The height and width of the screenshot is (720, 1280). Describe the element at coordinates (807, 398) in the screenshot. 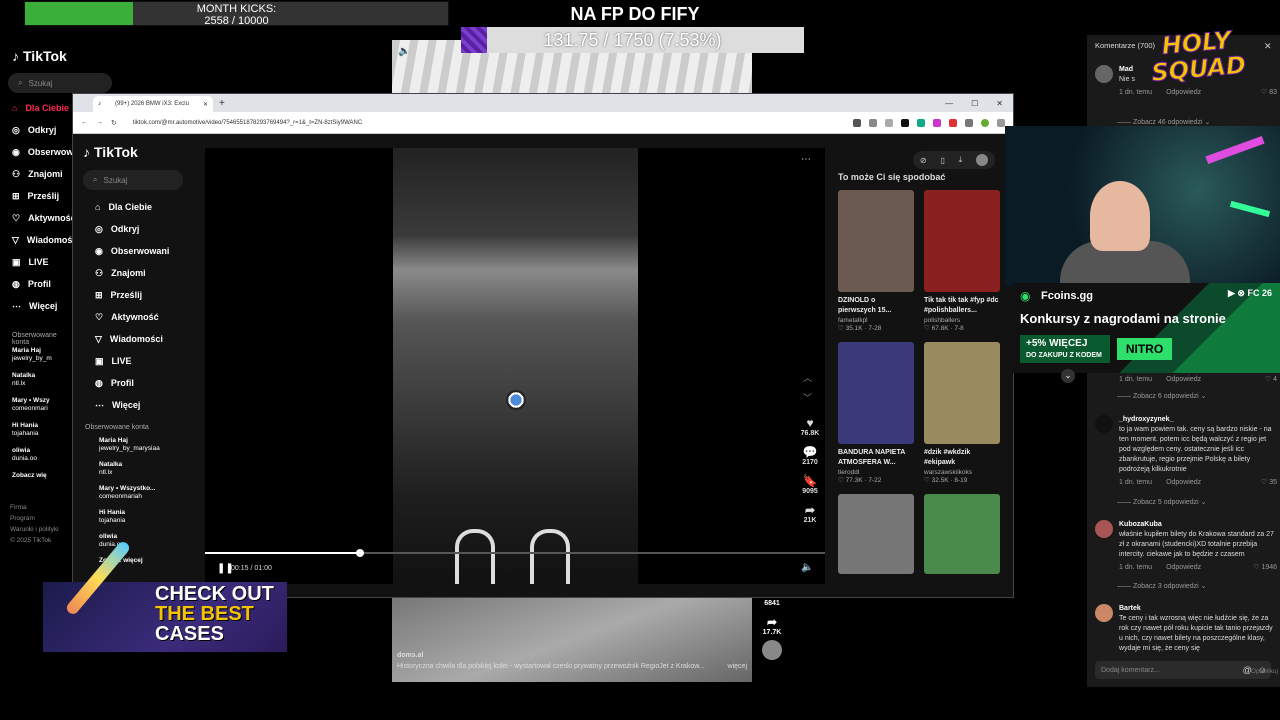

I see `chevron-down-icon: ﹀` at that location.